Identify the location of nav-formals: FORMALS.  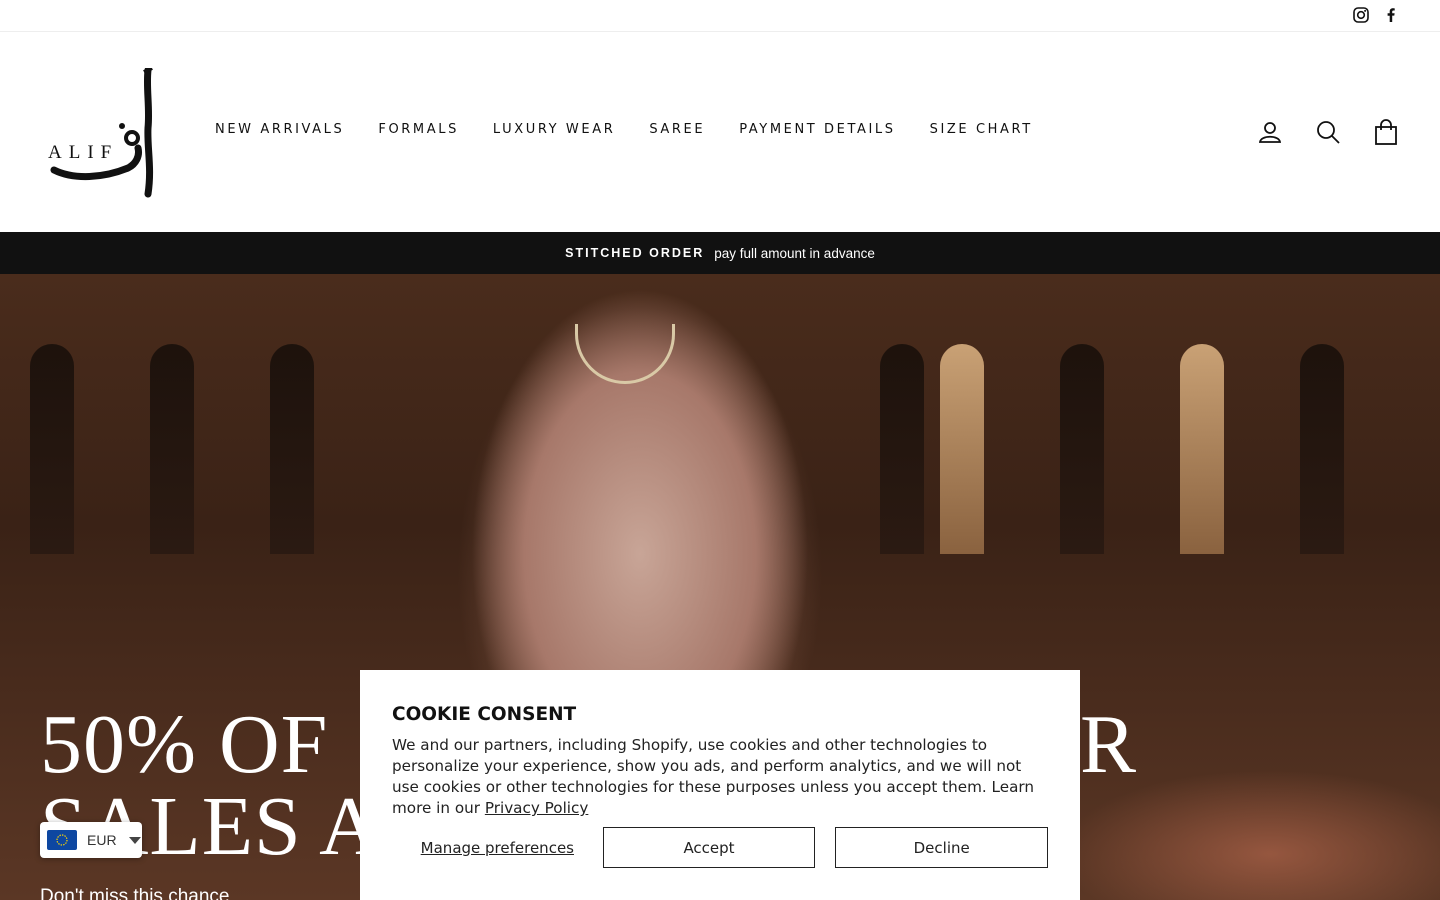
(418, 129).